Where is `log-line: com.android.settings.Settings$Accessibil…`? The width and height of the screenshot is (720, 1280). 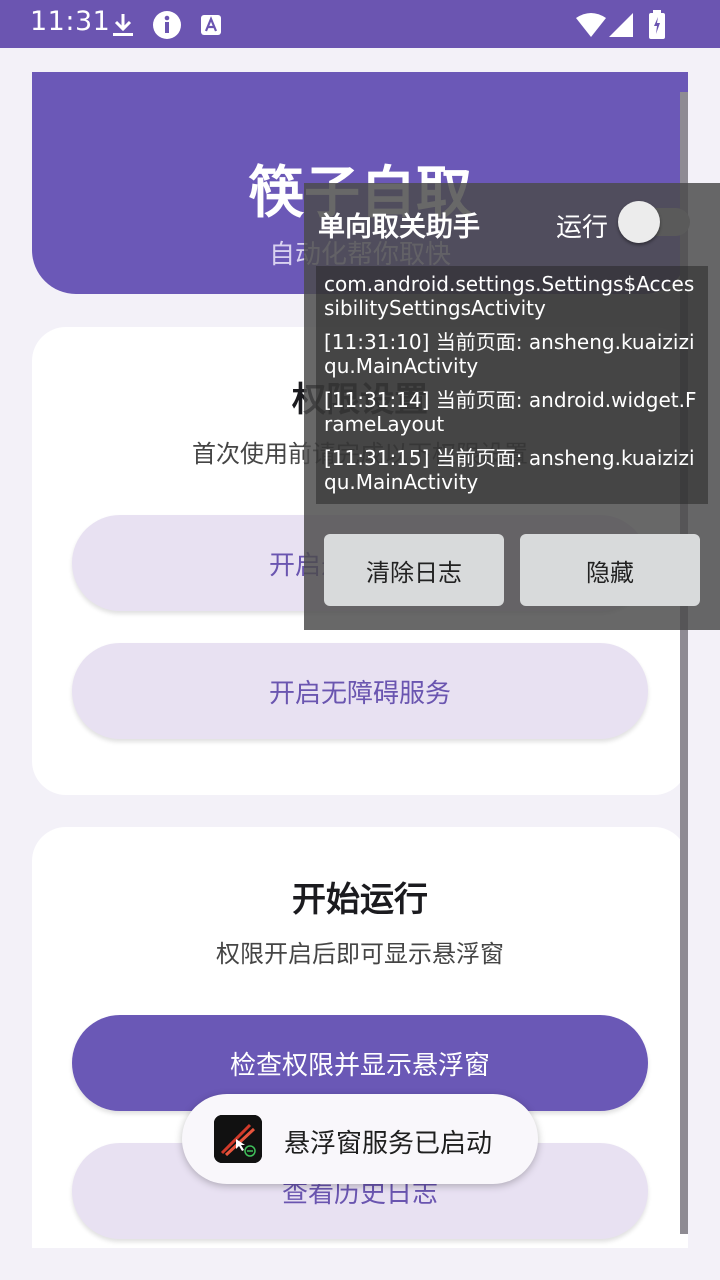
log-line: com.android.settings.Settings$Accessibil… is located at coordinates (509, 296).